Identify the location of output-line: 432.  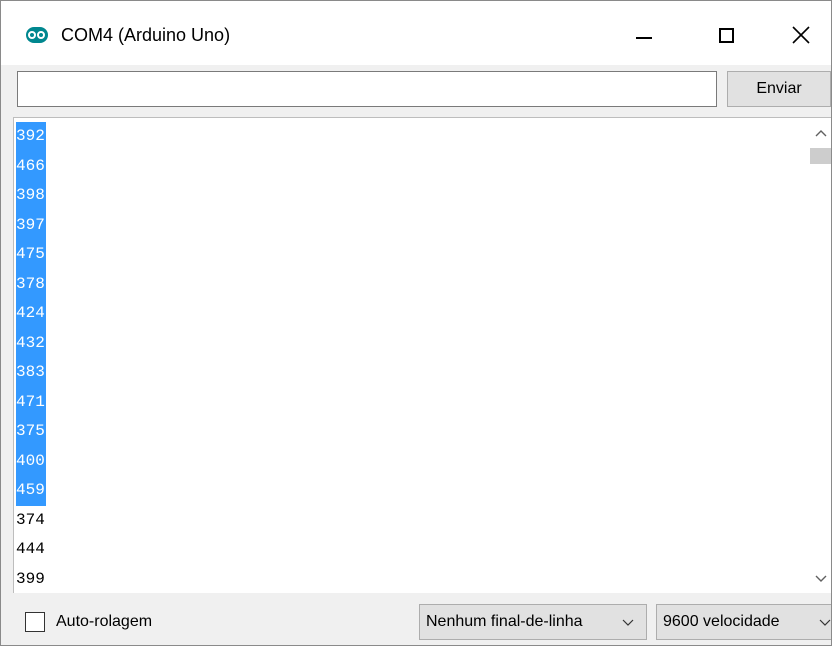
(411, 345).